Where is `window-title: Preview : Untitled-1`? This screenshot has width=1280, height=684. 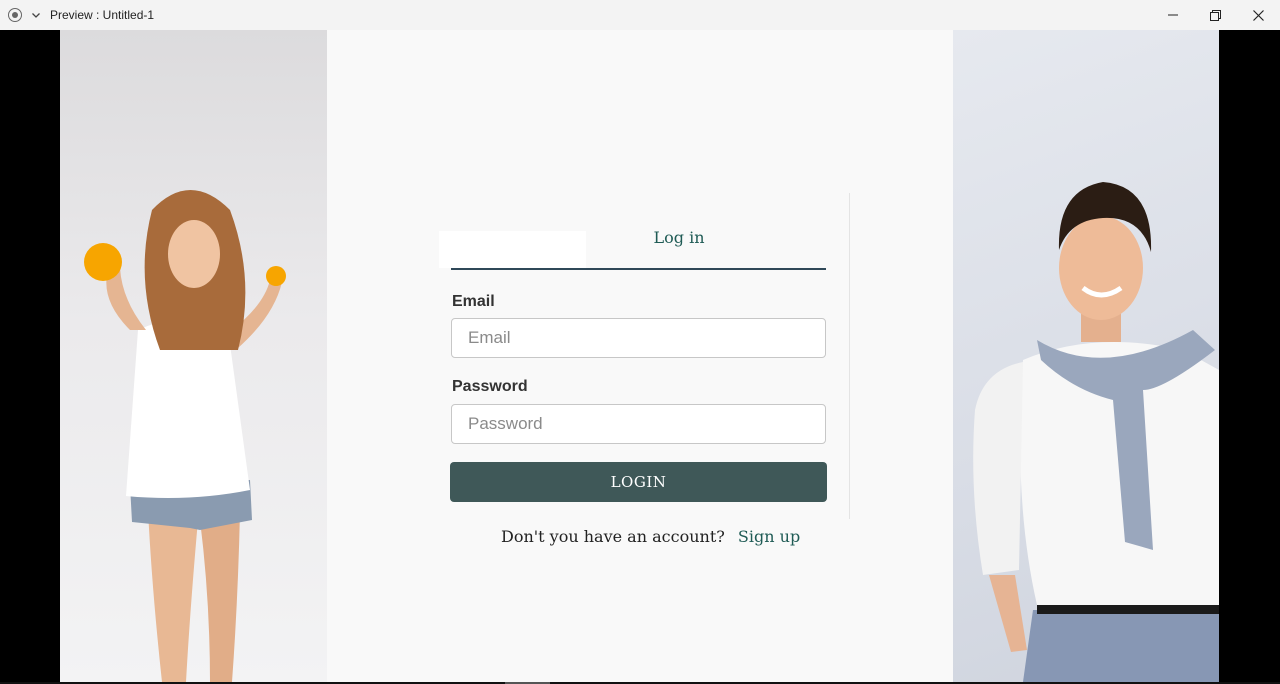
window-title: Preview : Untitled-1 is located at coordinates (102, 15).